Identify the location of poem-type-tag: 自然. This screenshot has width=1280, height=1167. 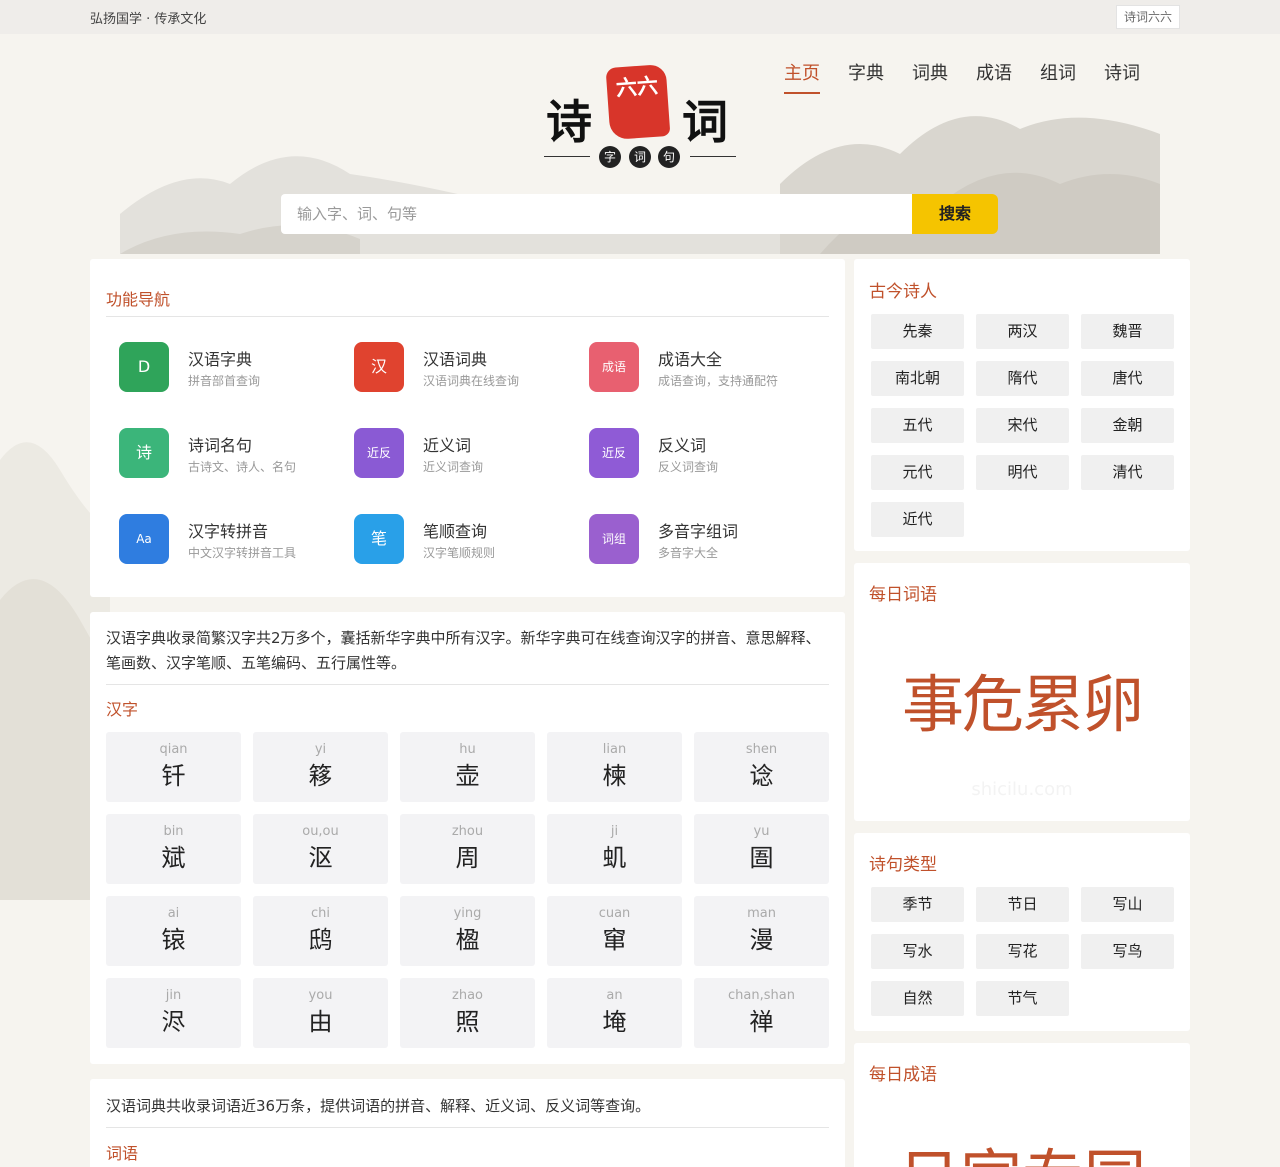
(917, 998).